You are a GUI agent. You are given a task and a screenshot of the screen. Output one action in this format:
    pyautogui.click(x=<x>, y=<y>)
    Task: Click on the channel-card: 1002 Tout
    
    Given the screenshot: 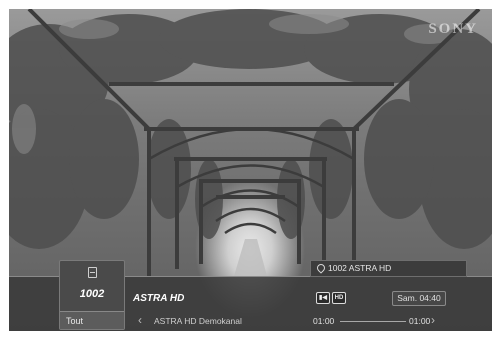 What is the action you would take?
    pyautogui.click(x=92, y=295)
    